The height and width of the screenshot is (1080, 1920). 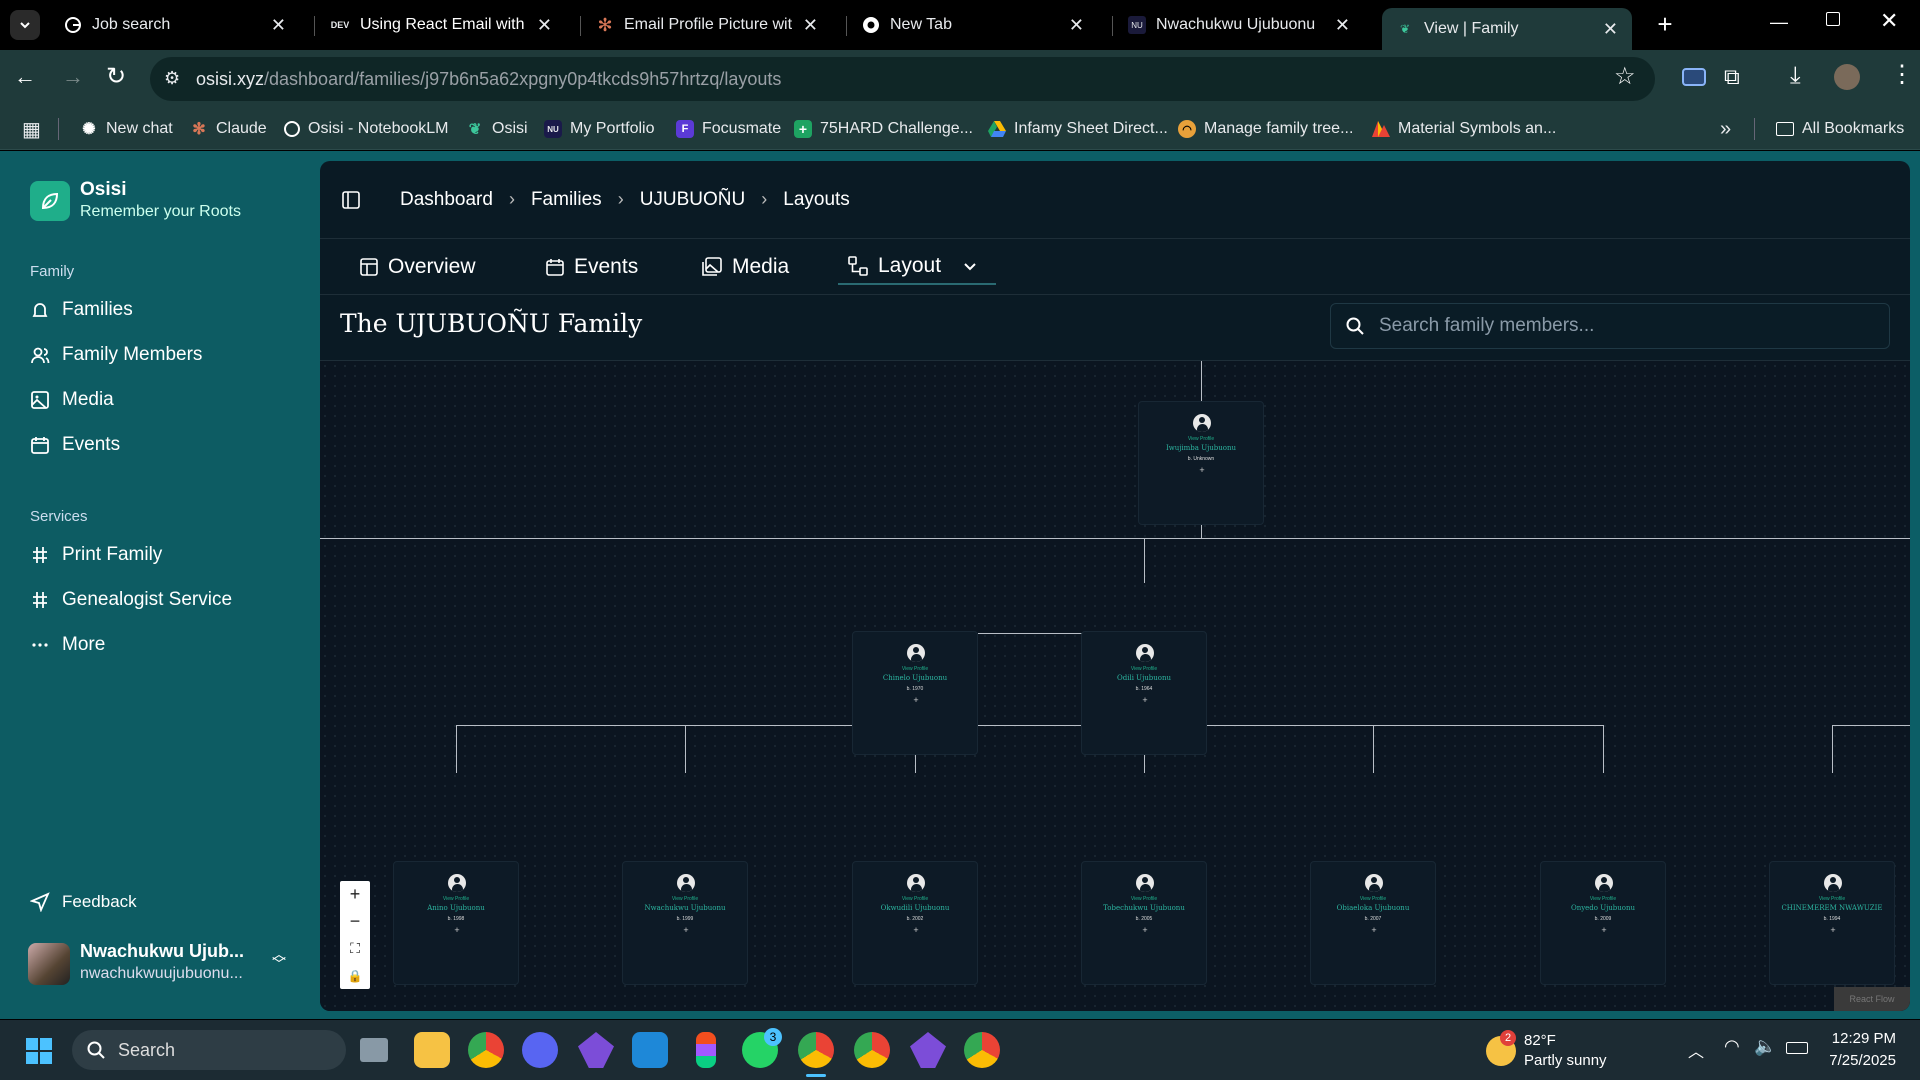 What do you see at coordinates (1797, 1048) in the screenshot?
I see `battery-icon` at bounding box center [1797, 1048].